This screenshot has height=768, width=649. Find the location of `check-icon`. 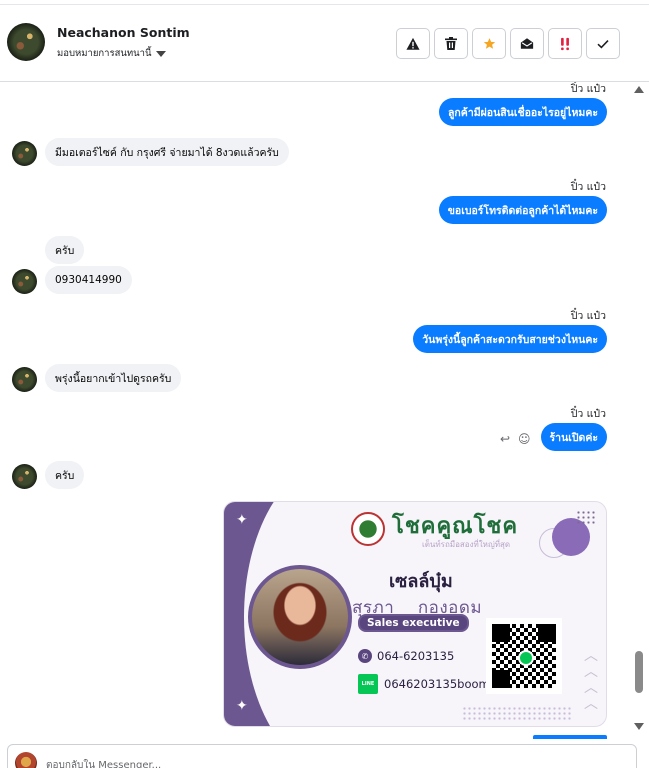

check-icon is located at coordinates (603, 44).